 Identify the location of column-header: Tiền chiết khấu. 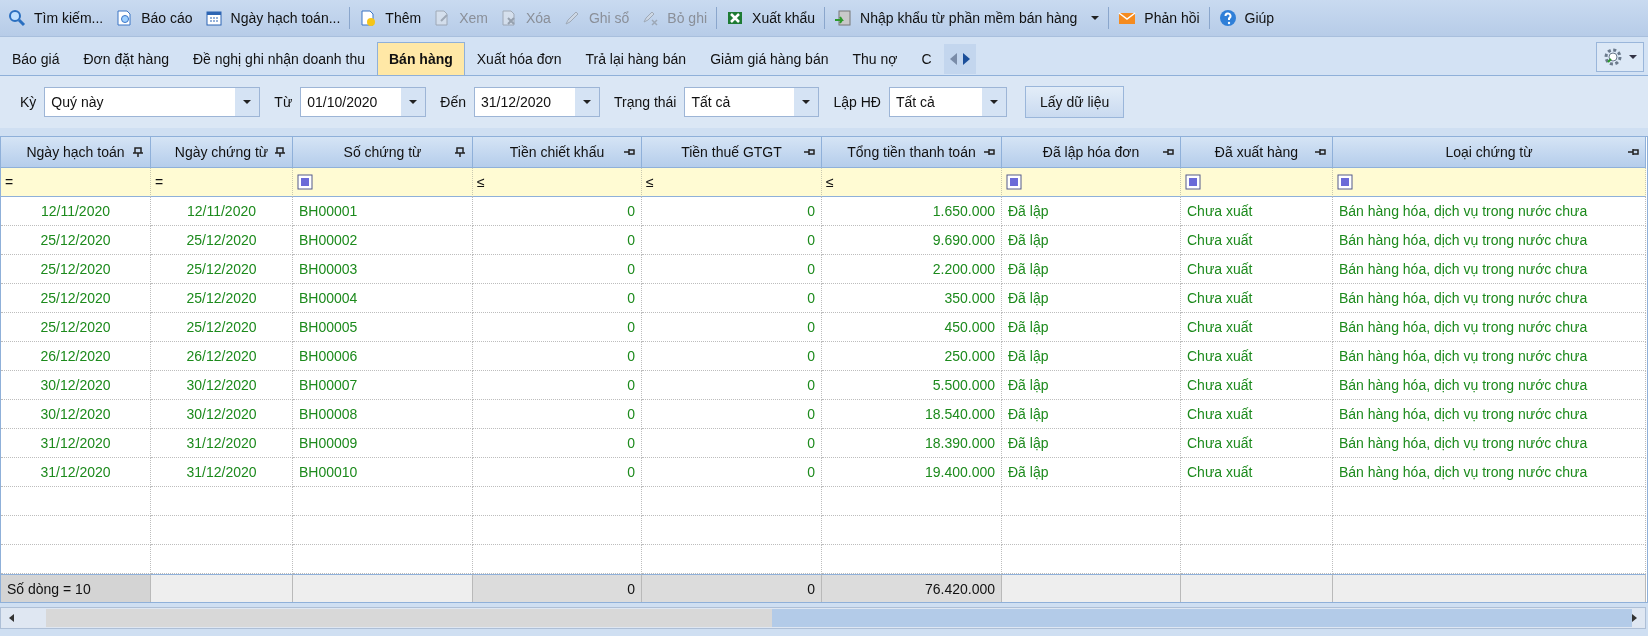
(557, 152).